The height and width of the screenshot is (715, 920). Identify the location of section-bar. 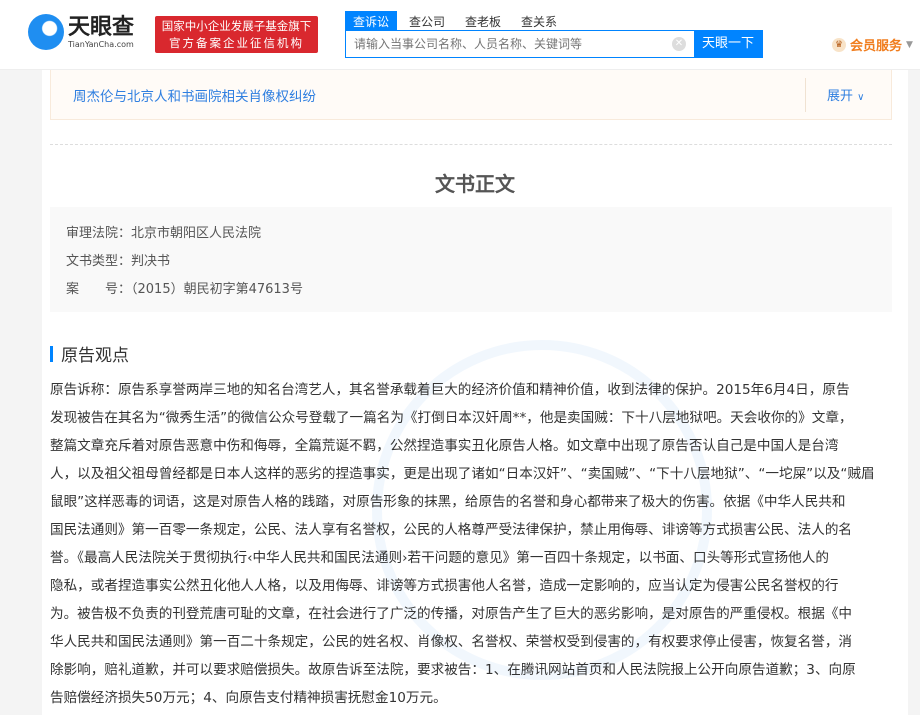
(51, 353).